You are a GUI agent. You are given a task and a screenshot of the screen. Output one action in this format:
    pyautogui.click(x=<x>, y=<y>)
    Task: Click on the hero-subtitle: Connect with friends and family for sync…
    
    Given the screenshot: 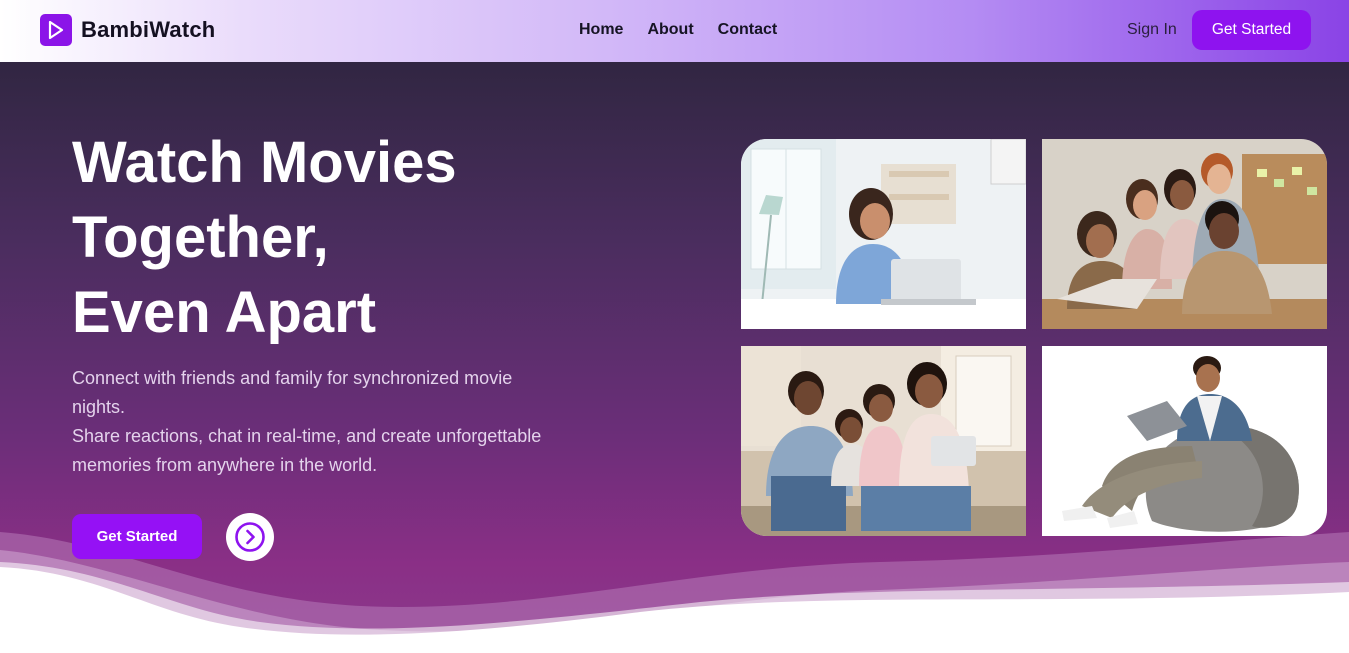 What is the action you would take?
    pyautogui.click(x=322, y=422)
    